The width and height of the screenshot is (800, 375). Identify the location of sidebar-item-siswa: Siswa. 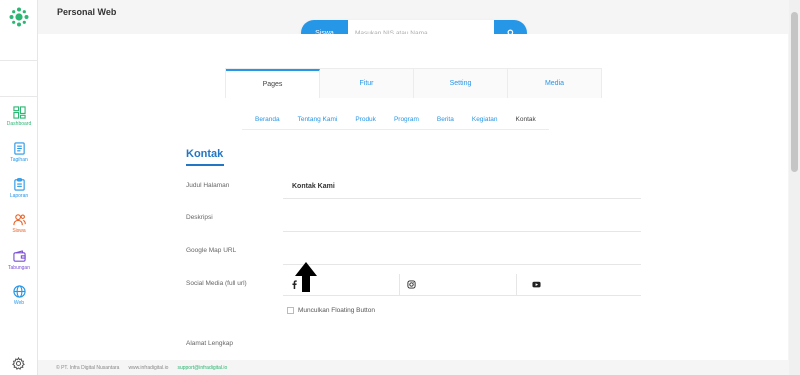
(19, 228).